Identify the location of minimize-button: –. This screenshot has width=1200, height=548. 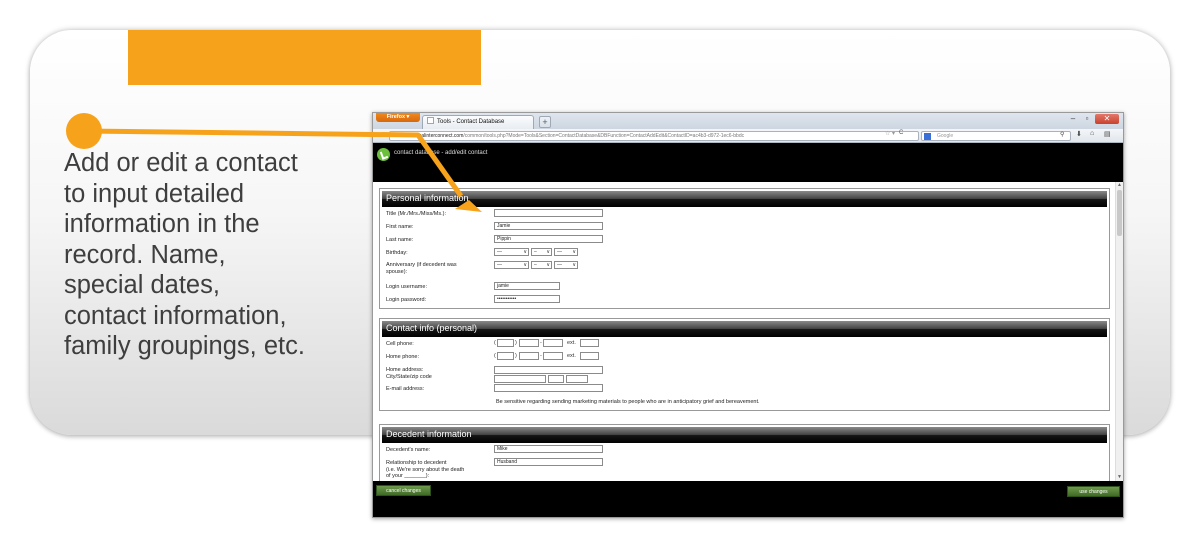
(1073, 119).